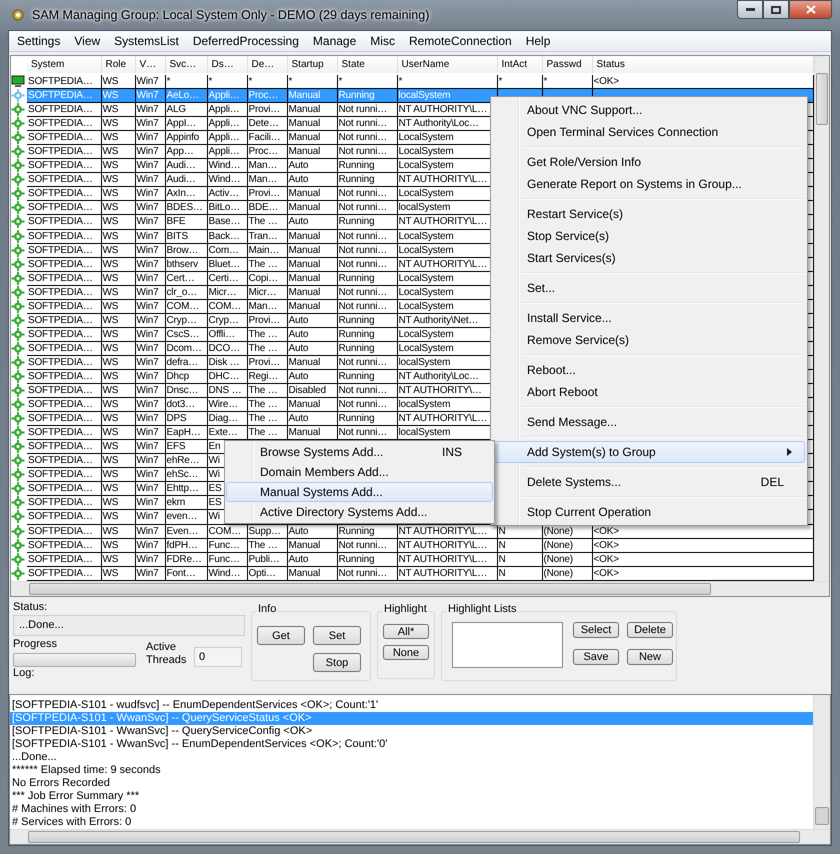  What do you see at coordinates (64, 65) in the screenshot?
I see `column-header: System` at bounding box center [64, 65].